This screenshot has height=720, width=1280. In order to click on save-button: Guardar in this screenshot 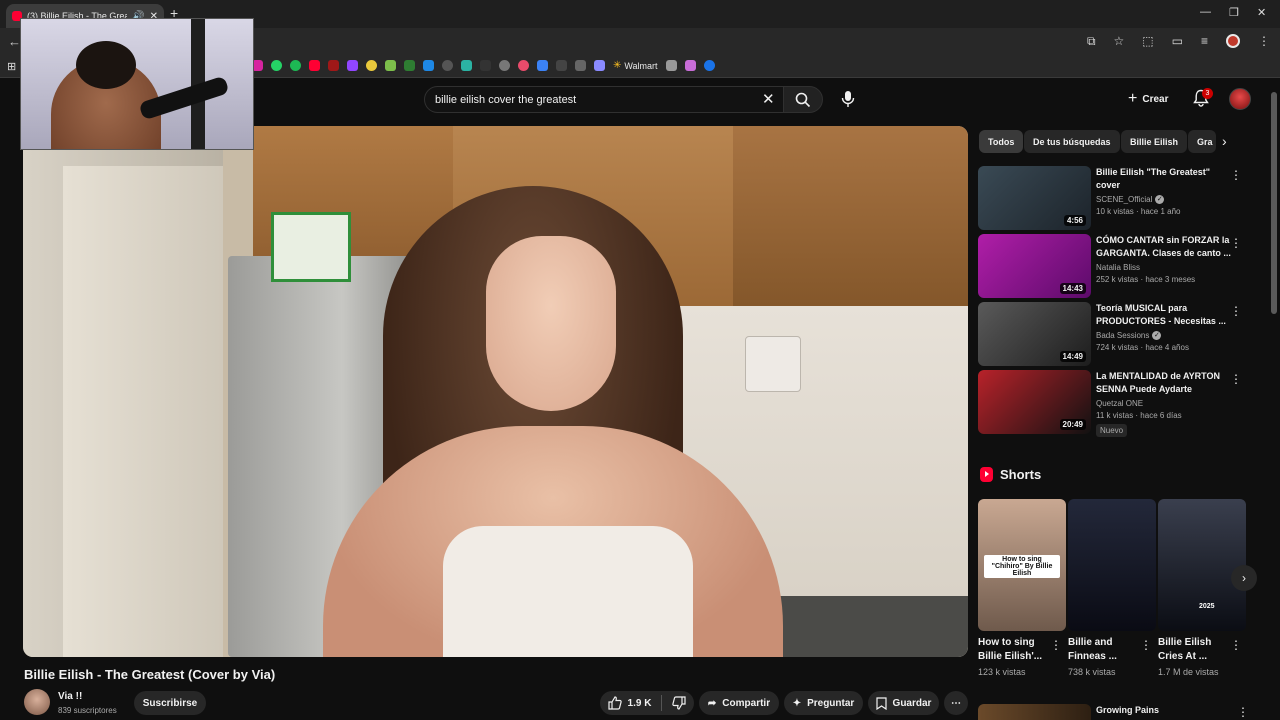, I will do `click(903, 703)`.